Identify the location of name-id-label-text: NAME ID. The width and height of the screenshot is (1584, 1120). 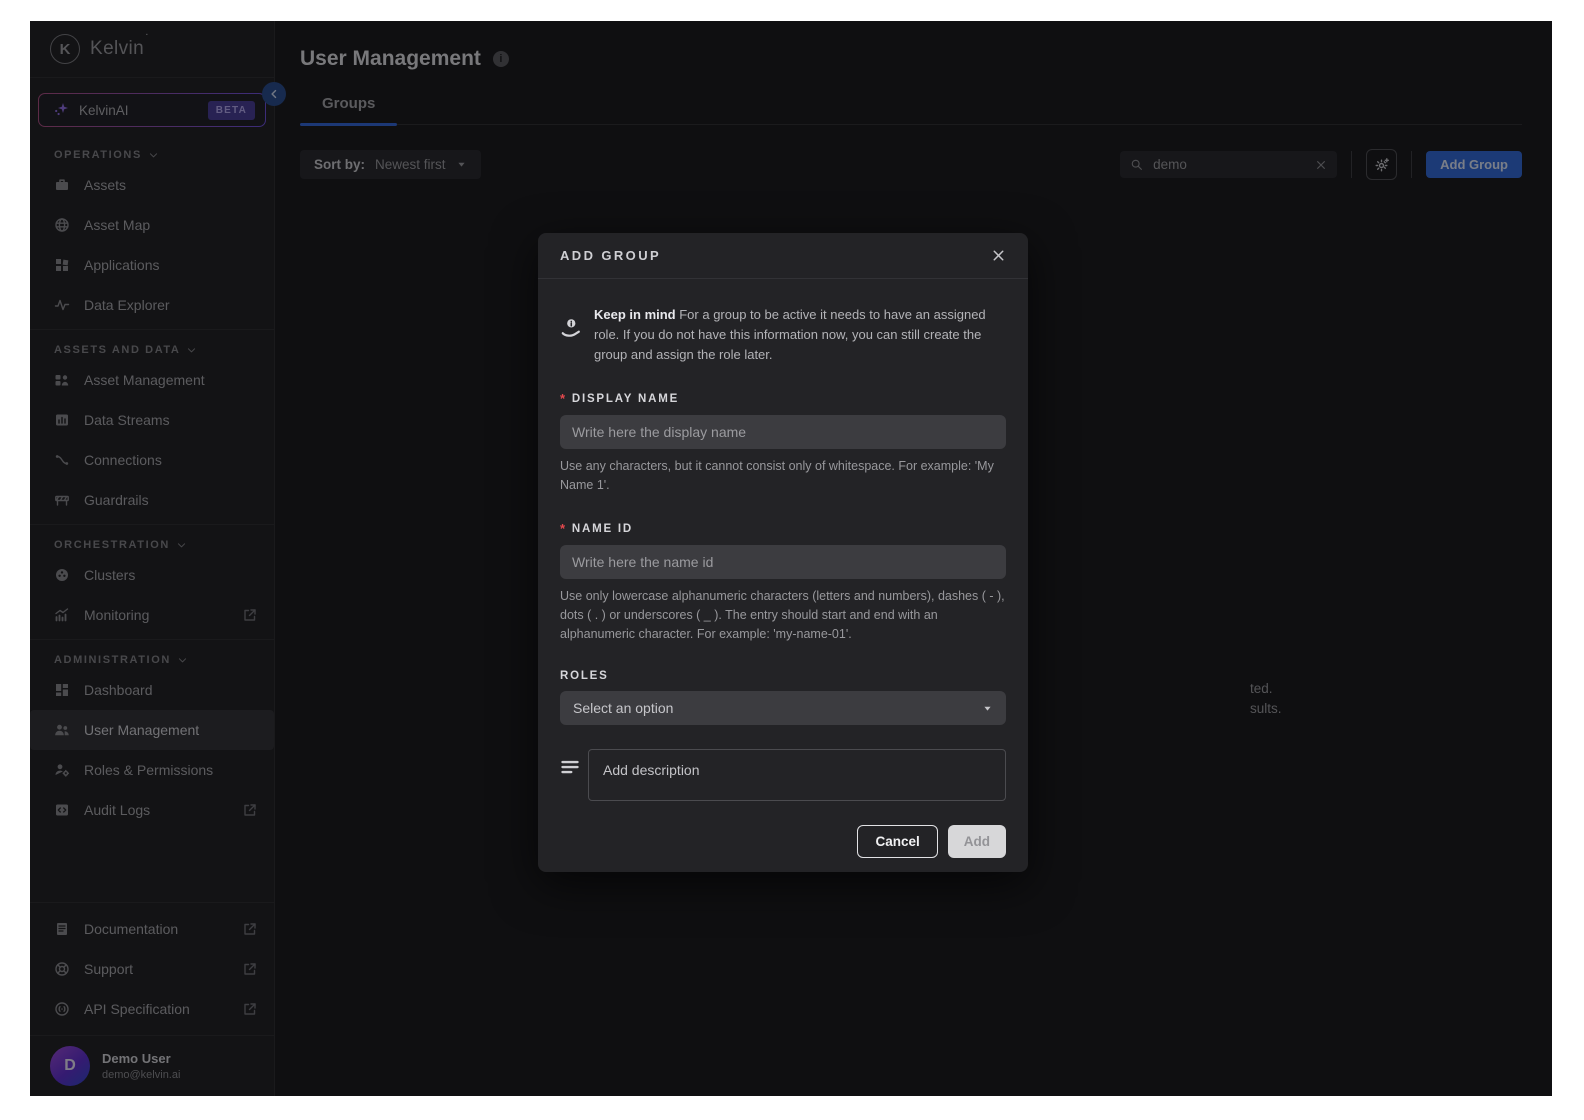
(602, 528).